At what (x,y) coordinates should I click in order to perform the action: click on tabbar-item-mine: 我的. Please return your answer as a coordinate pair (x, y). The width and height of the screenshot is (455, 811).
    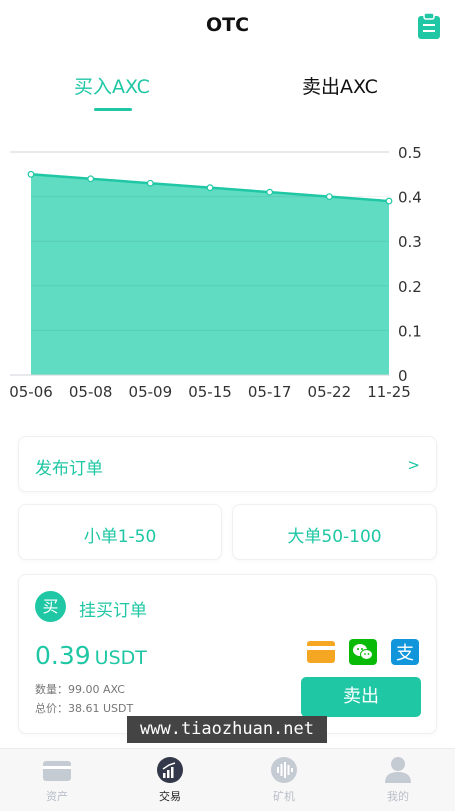
    Looking at the image, I should click on (398, 780).